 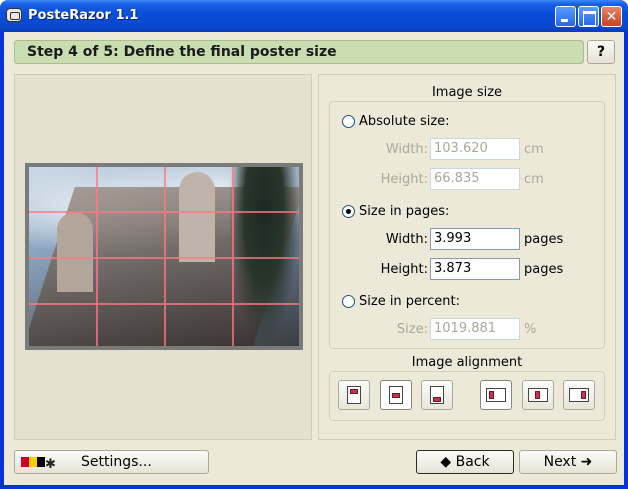 What do you see at coordinates (565, 16) in the screenshot?
I see `minimize-button` at bounding box center [565, 16].